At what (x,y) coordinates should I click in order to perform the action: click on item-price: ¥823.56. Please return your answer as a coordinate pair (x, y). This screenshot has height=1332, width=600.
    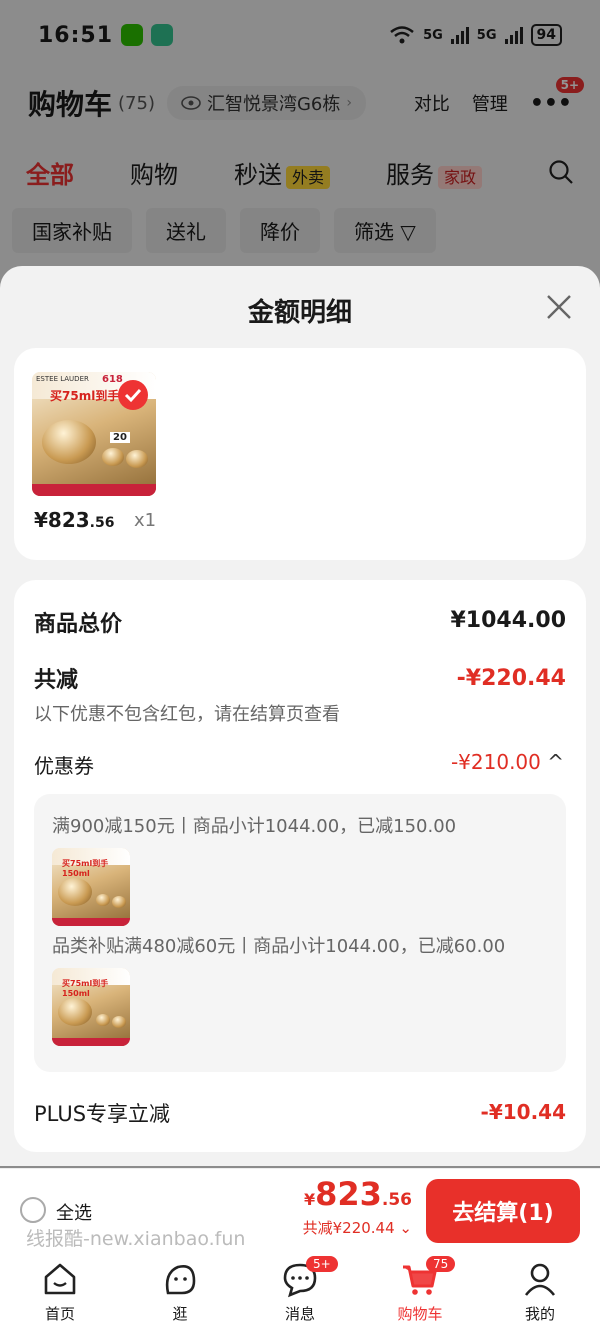
    Looking at the image, I should click on (74, 520).